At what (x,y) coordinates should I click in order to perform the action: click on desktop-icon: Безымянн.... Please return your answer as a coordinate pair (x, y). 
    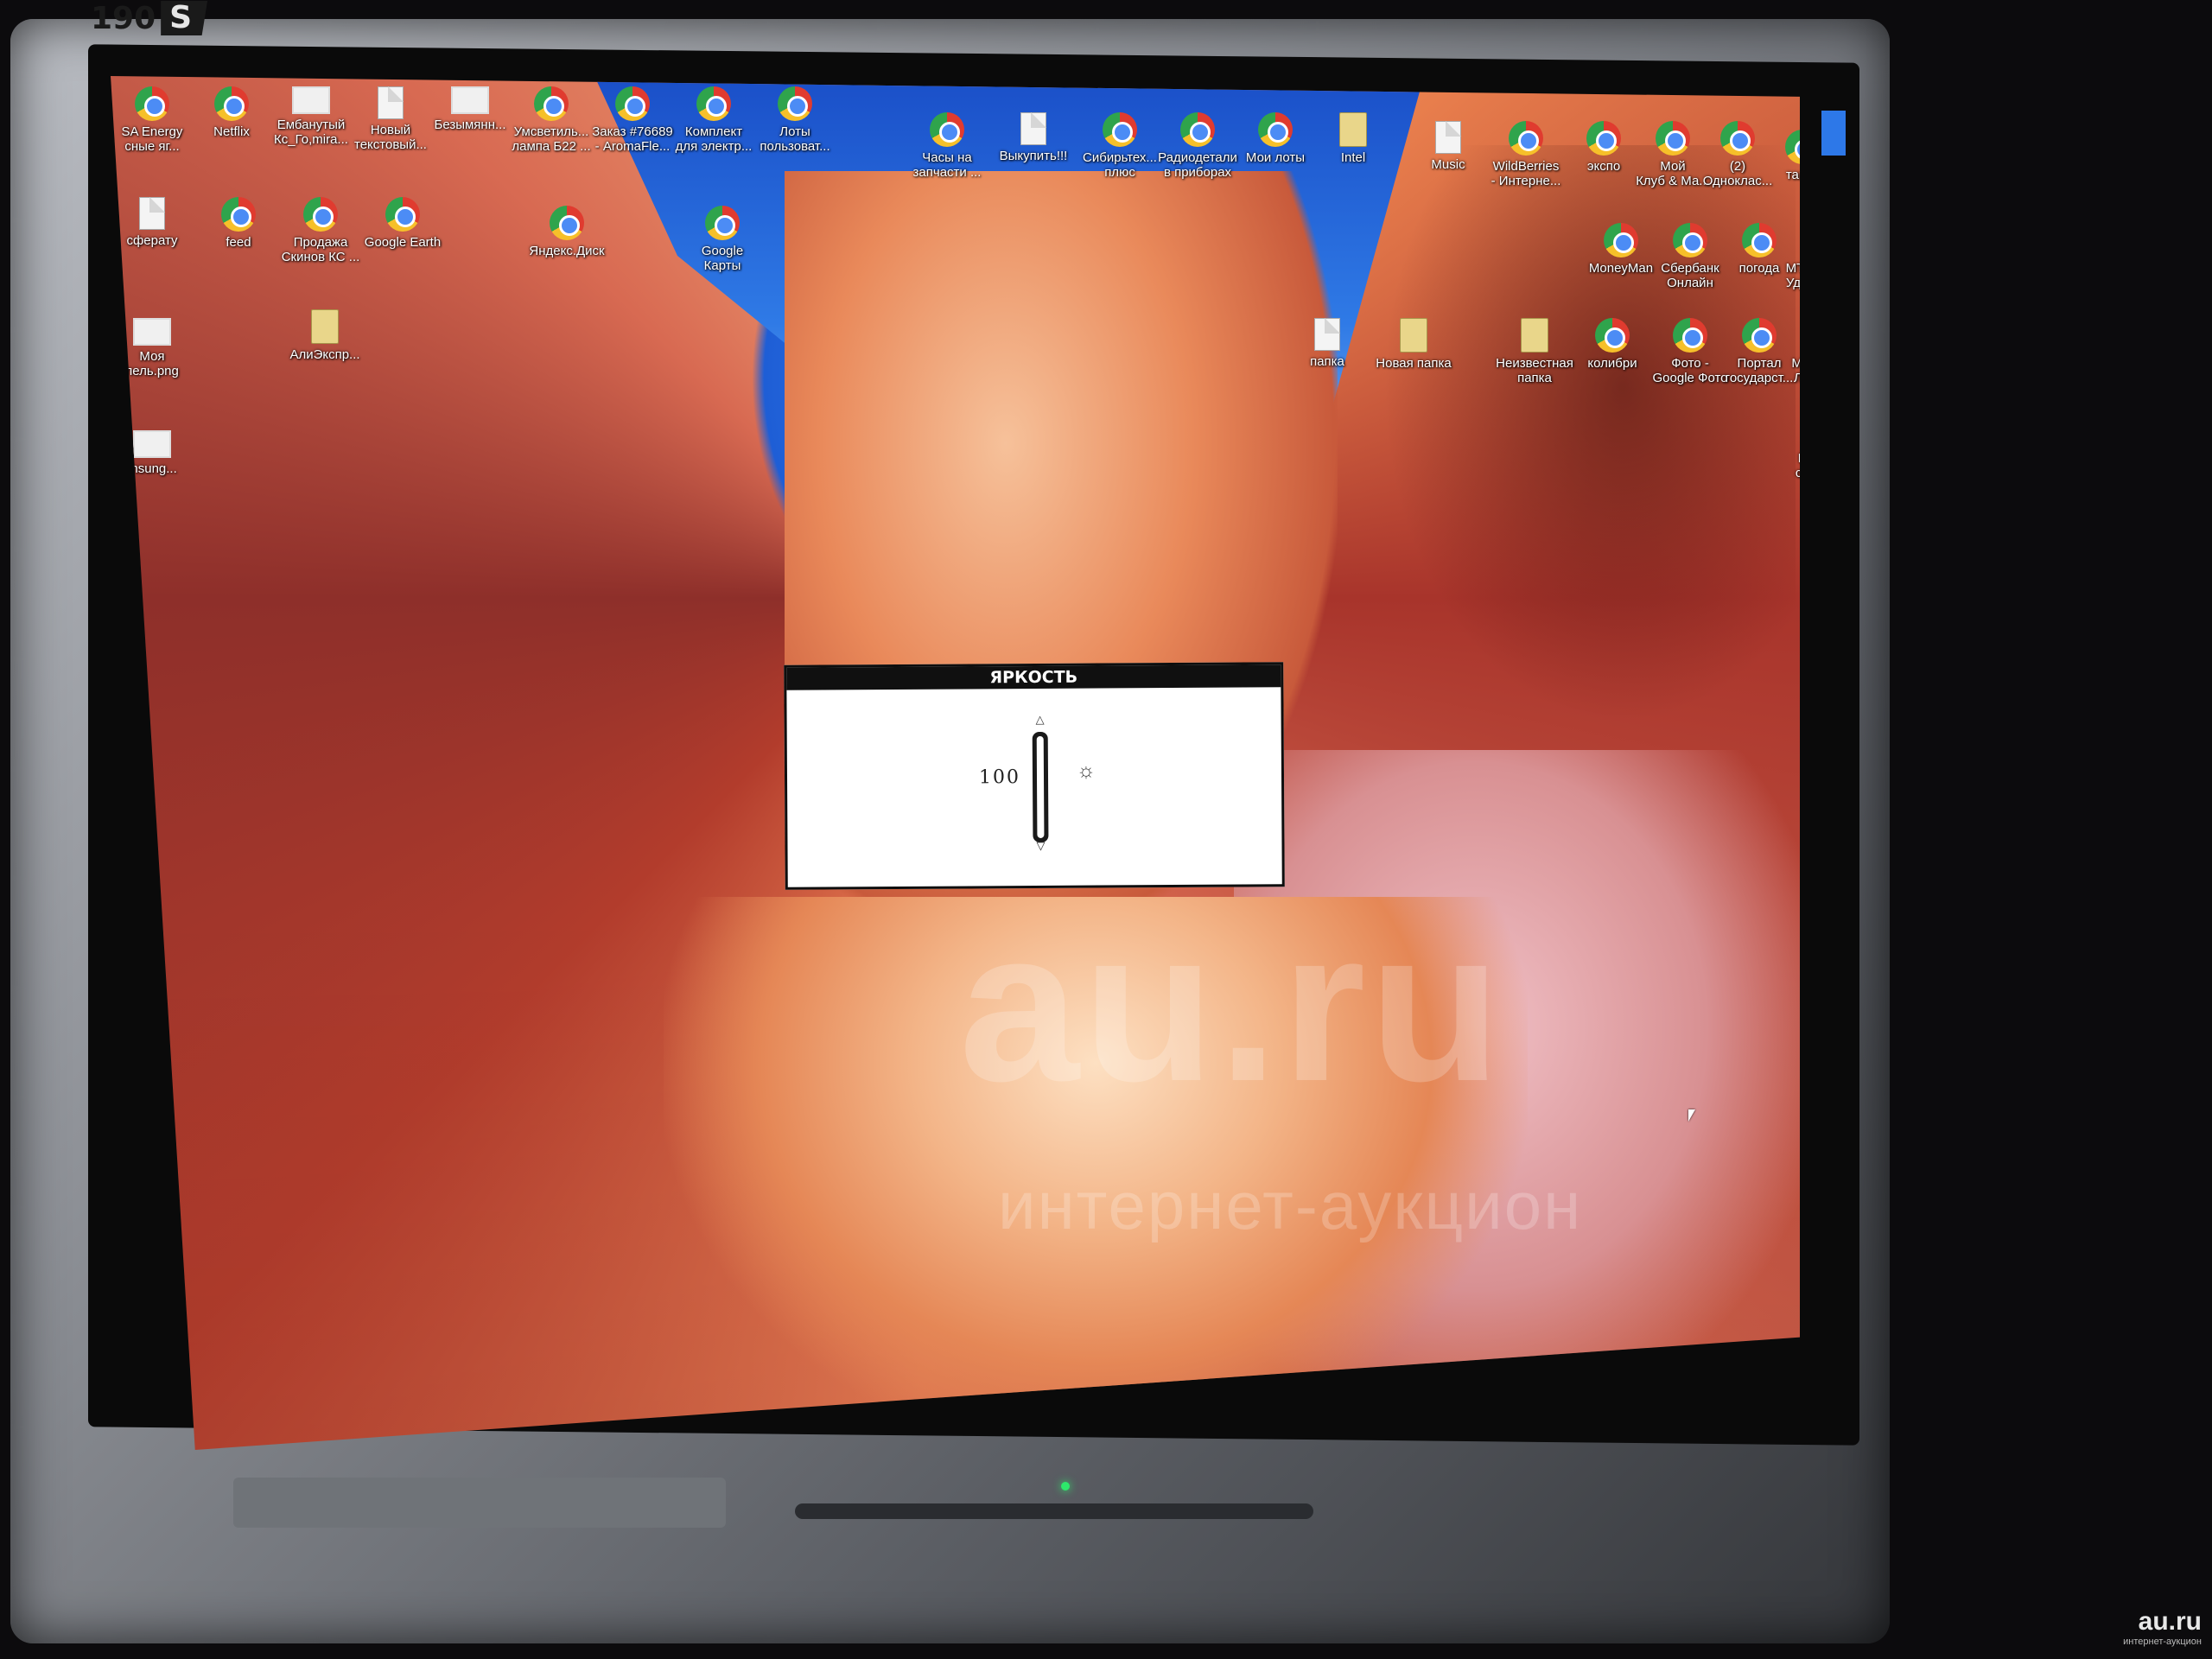
    Looking at the image, I should click on (471, 109).